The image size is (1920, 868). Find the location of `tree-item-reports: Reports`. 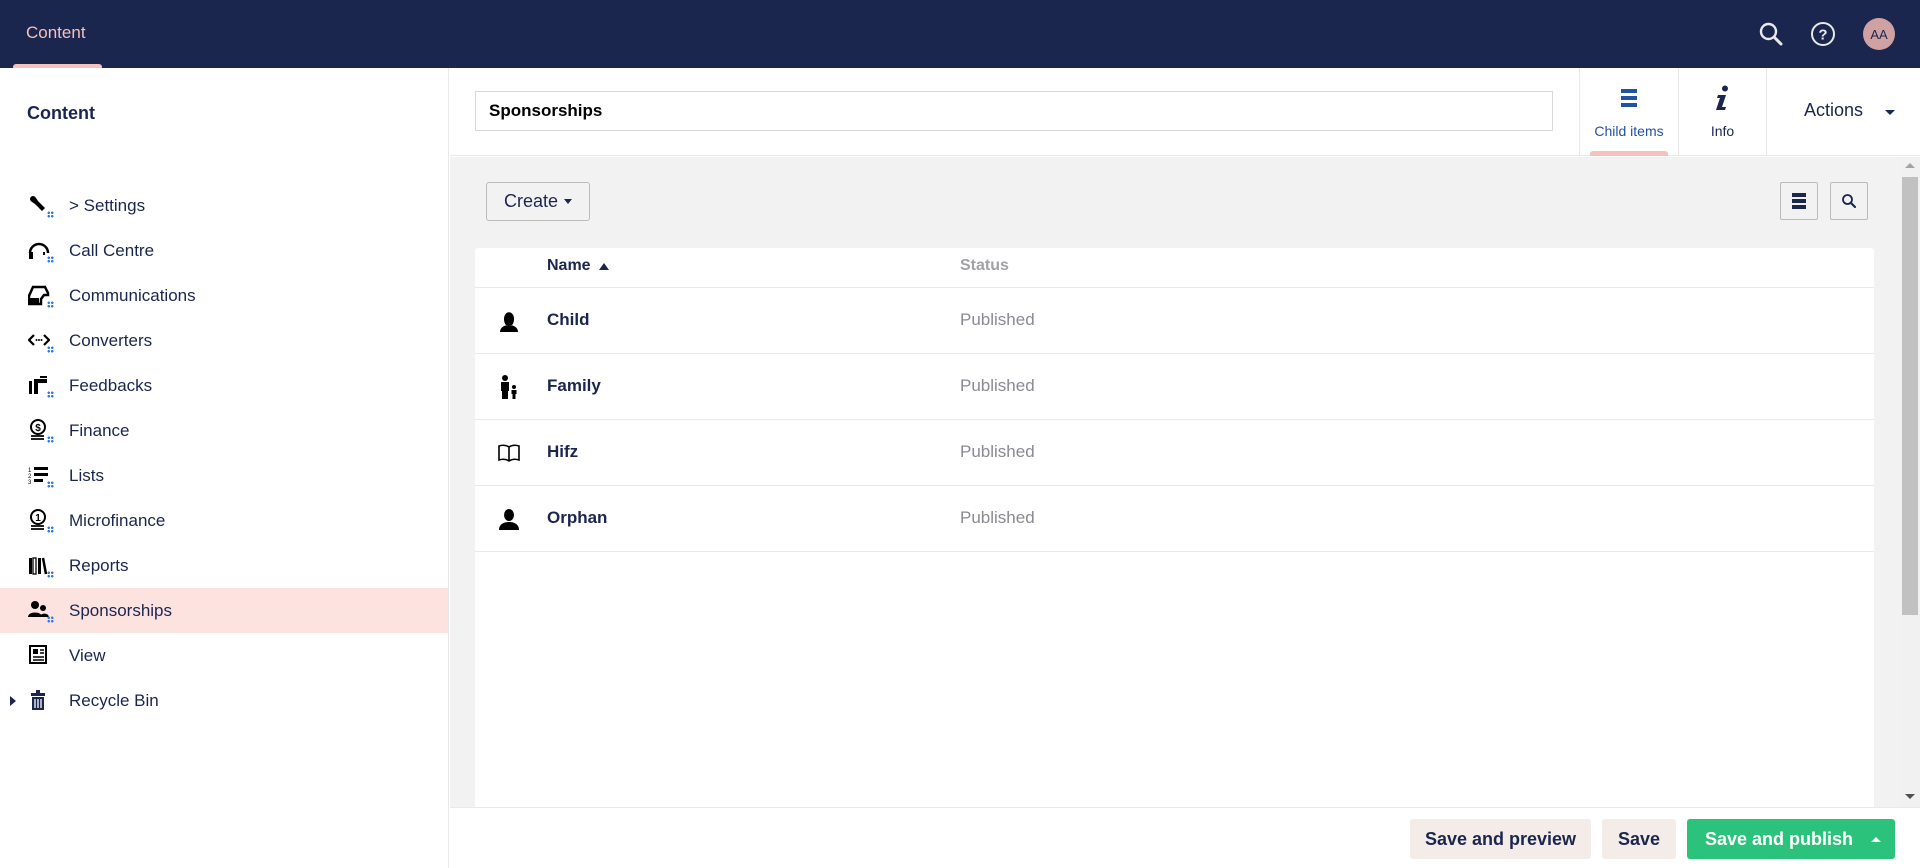

tree-item-reports: Reports is located at coordinates (224, 565).